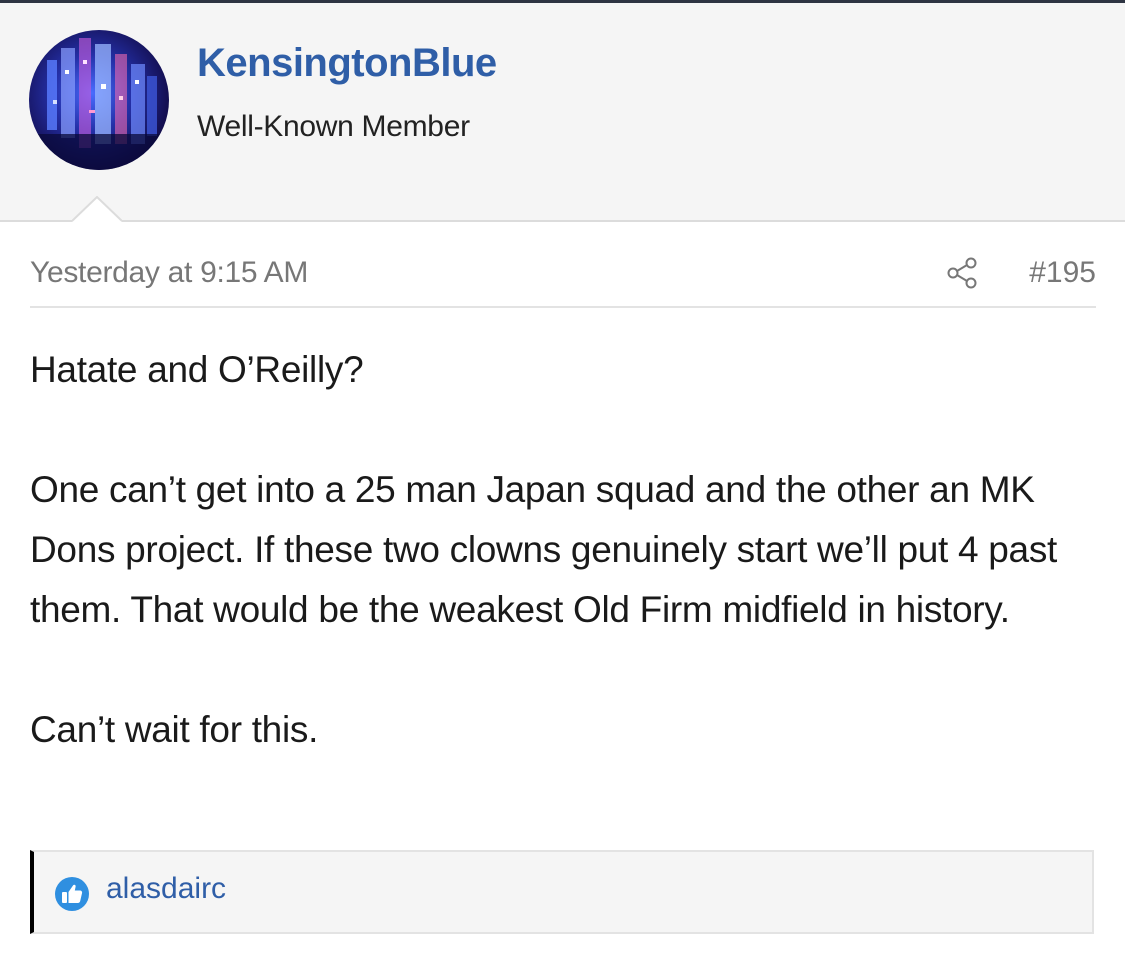 The height and width of the screenshot is (966, 1125). What do you see at coordinates (169, 273) in the screenshot?
I see `post-date: Yesterday at 9:15 AM` at bounding box center [169, 273].